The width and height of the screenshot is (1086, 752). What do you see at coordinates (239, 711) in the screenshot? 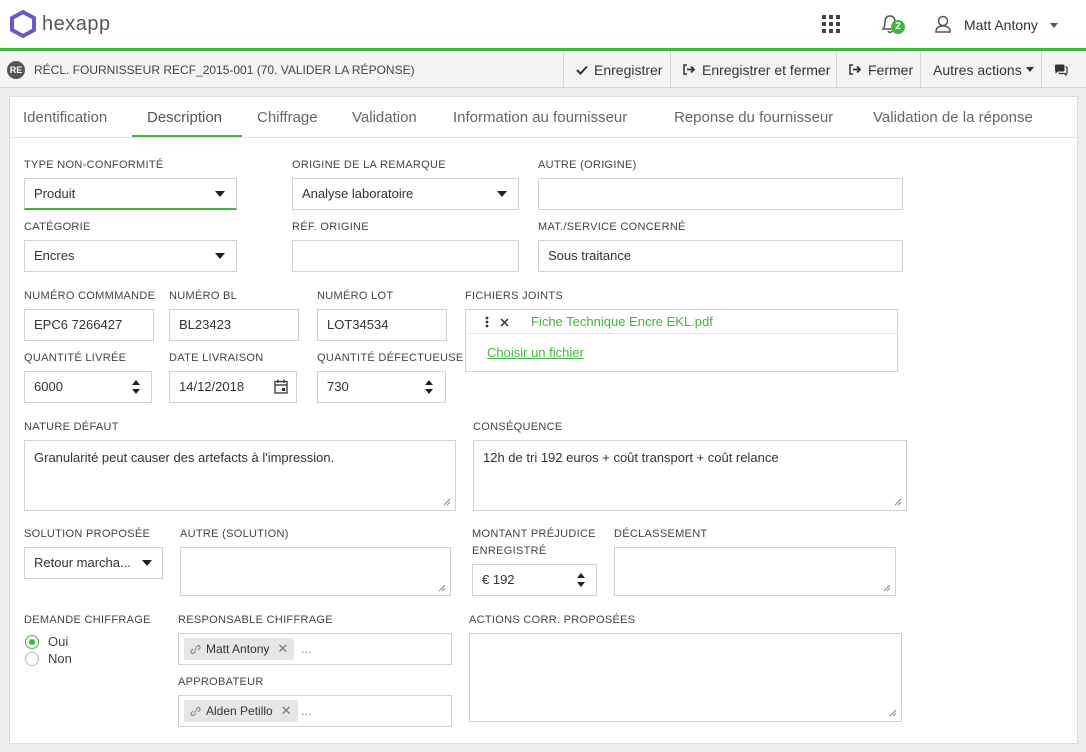
I see `user-tag-label: Alden Petillo` at bounding box center [239, 711].